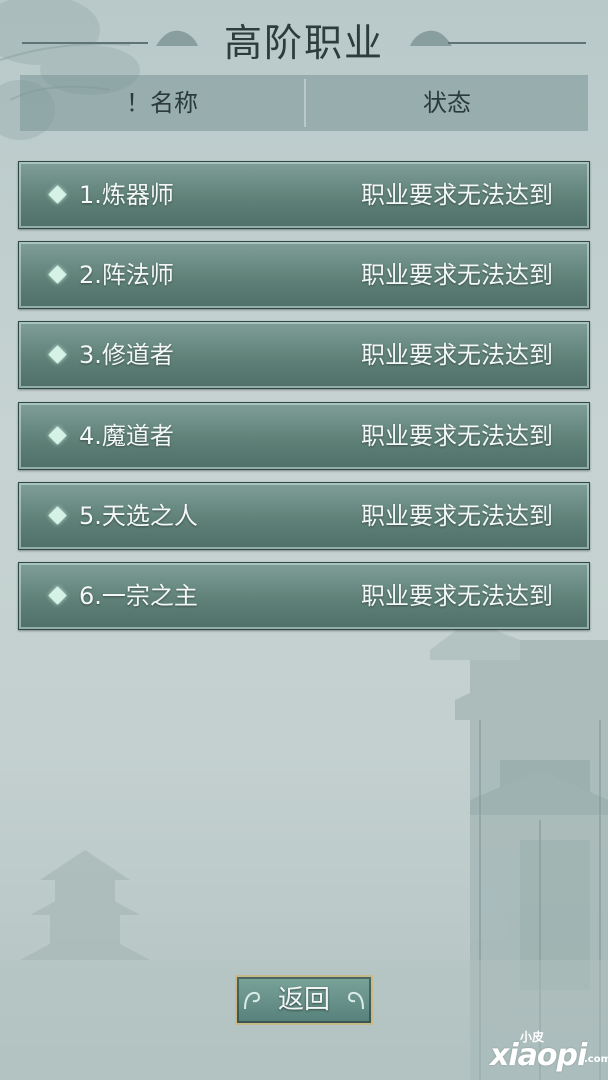 Image resolution: width=608 pixels, height=1080 pixels. Describe the element at coordinates (304, 103) in the screenshot. I see `column-header: ！名称 状态` at that location.